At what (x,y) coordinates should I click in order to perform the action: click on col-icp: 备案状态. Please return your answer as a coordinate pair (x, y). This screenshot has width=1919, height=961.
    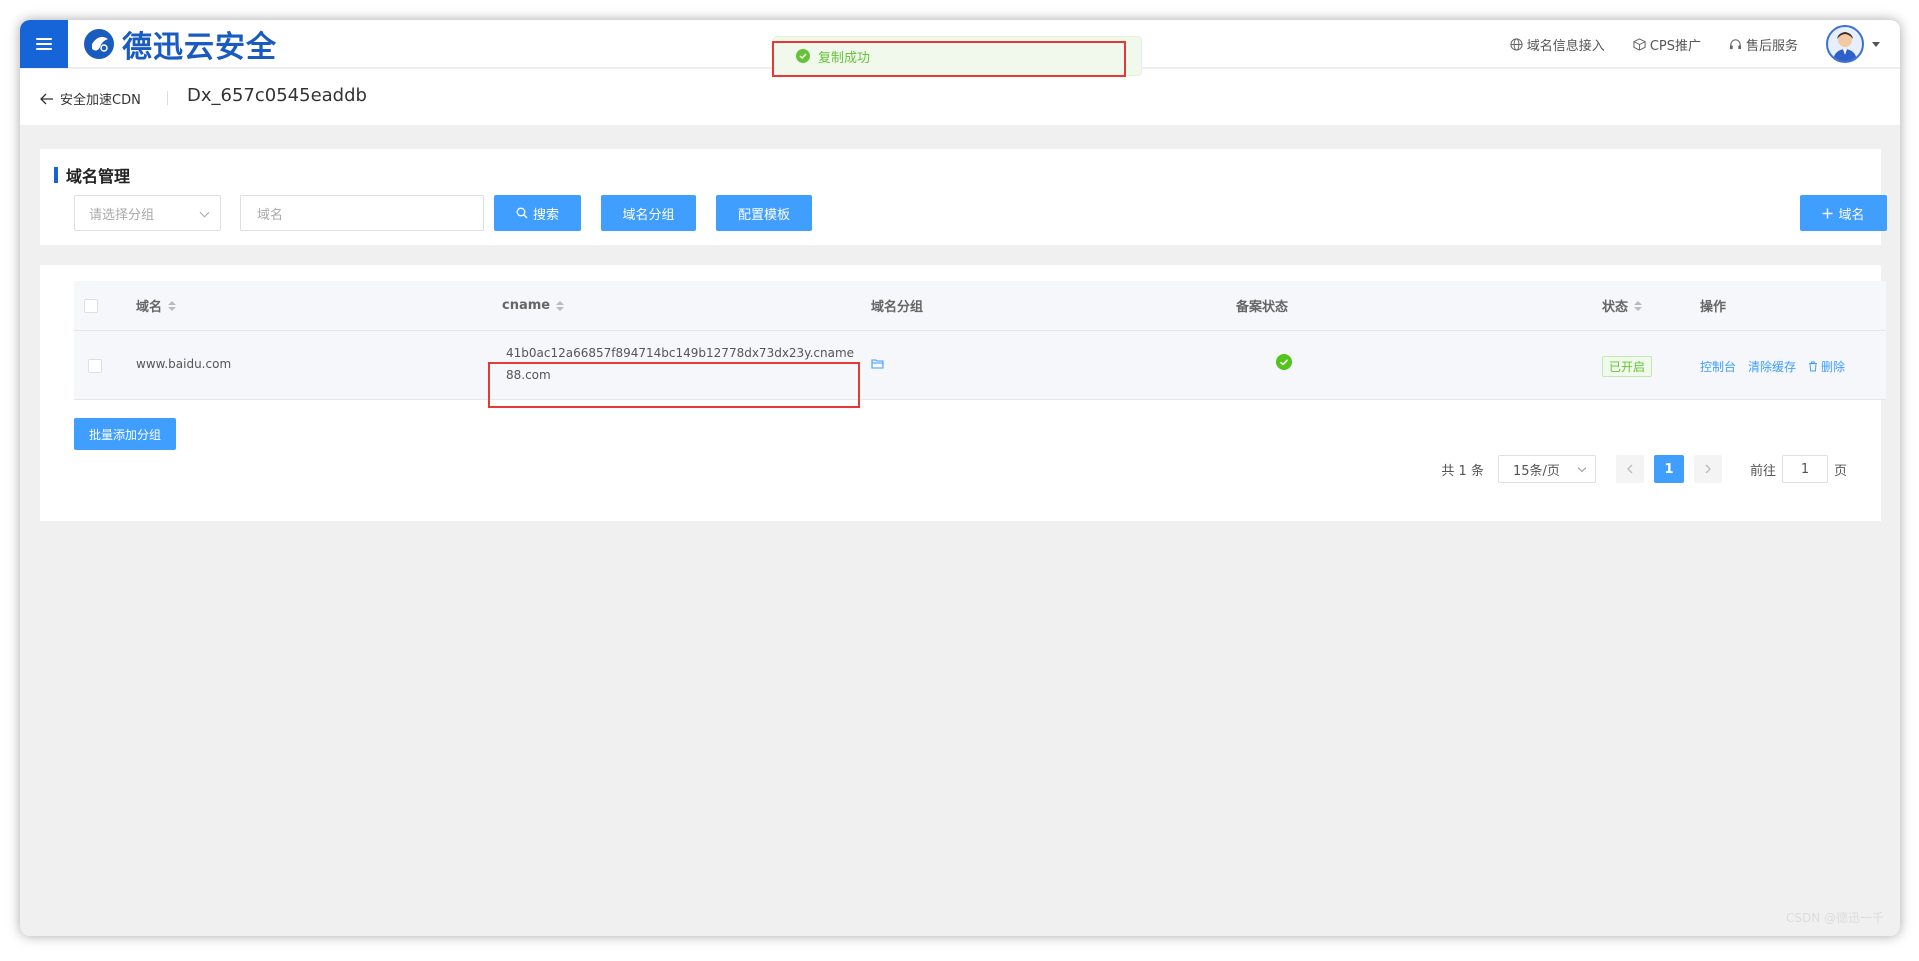
    Looking at the image, I should click on (1262, 305).